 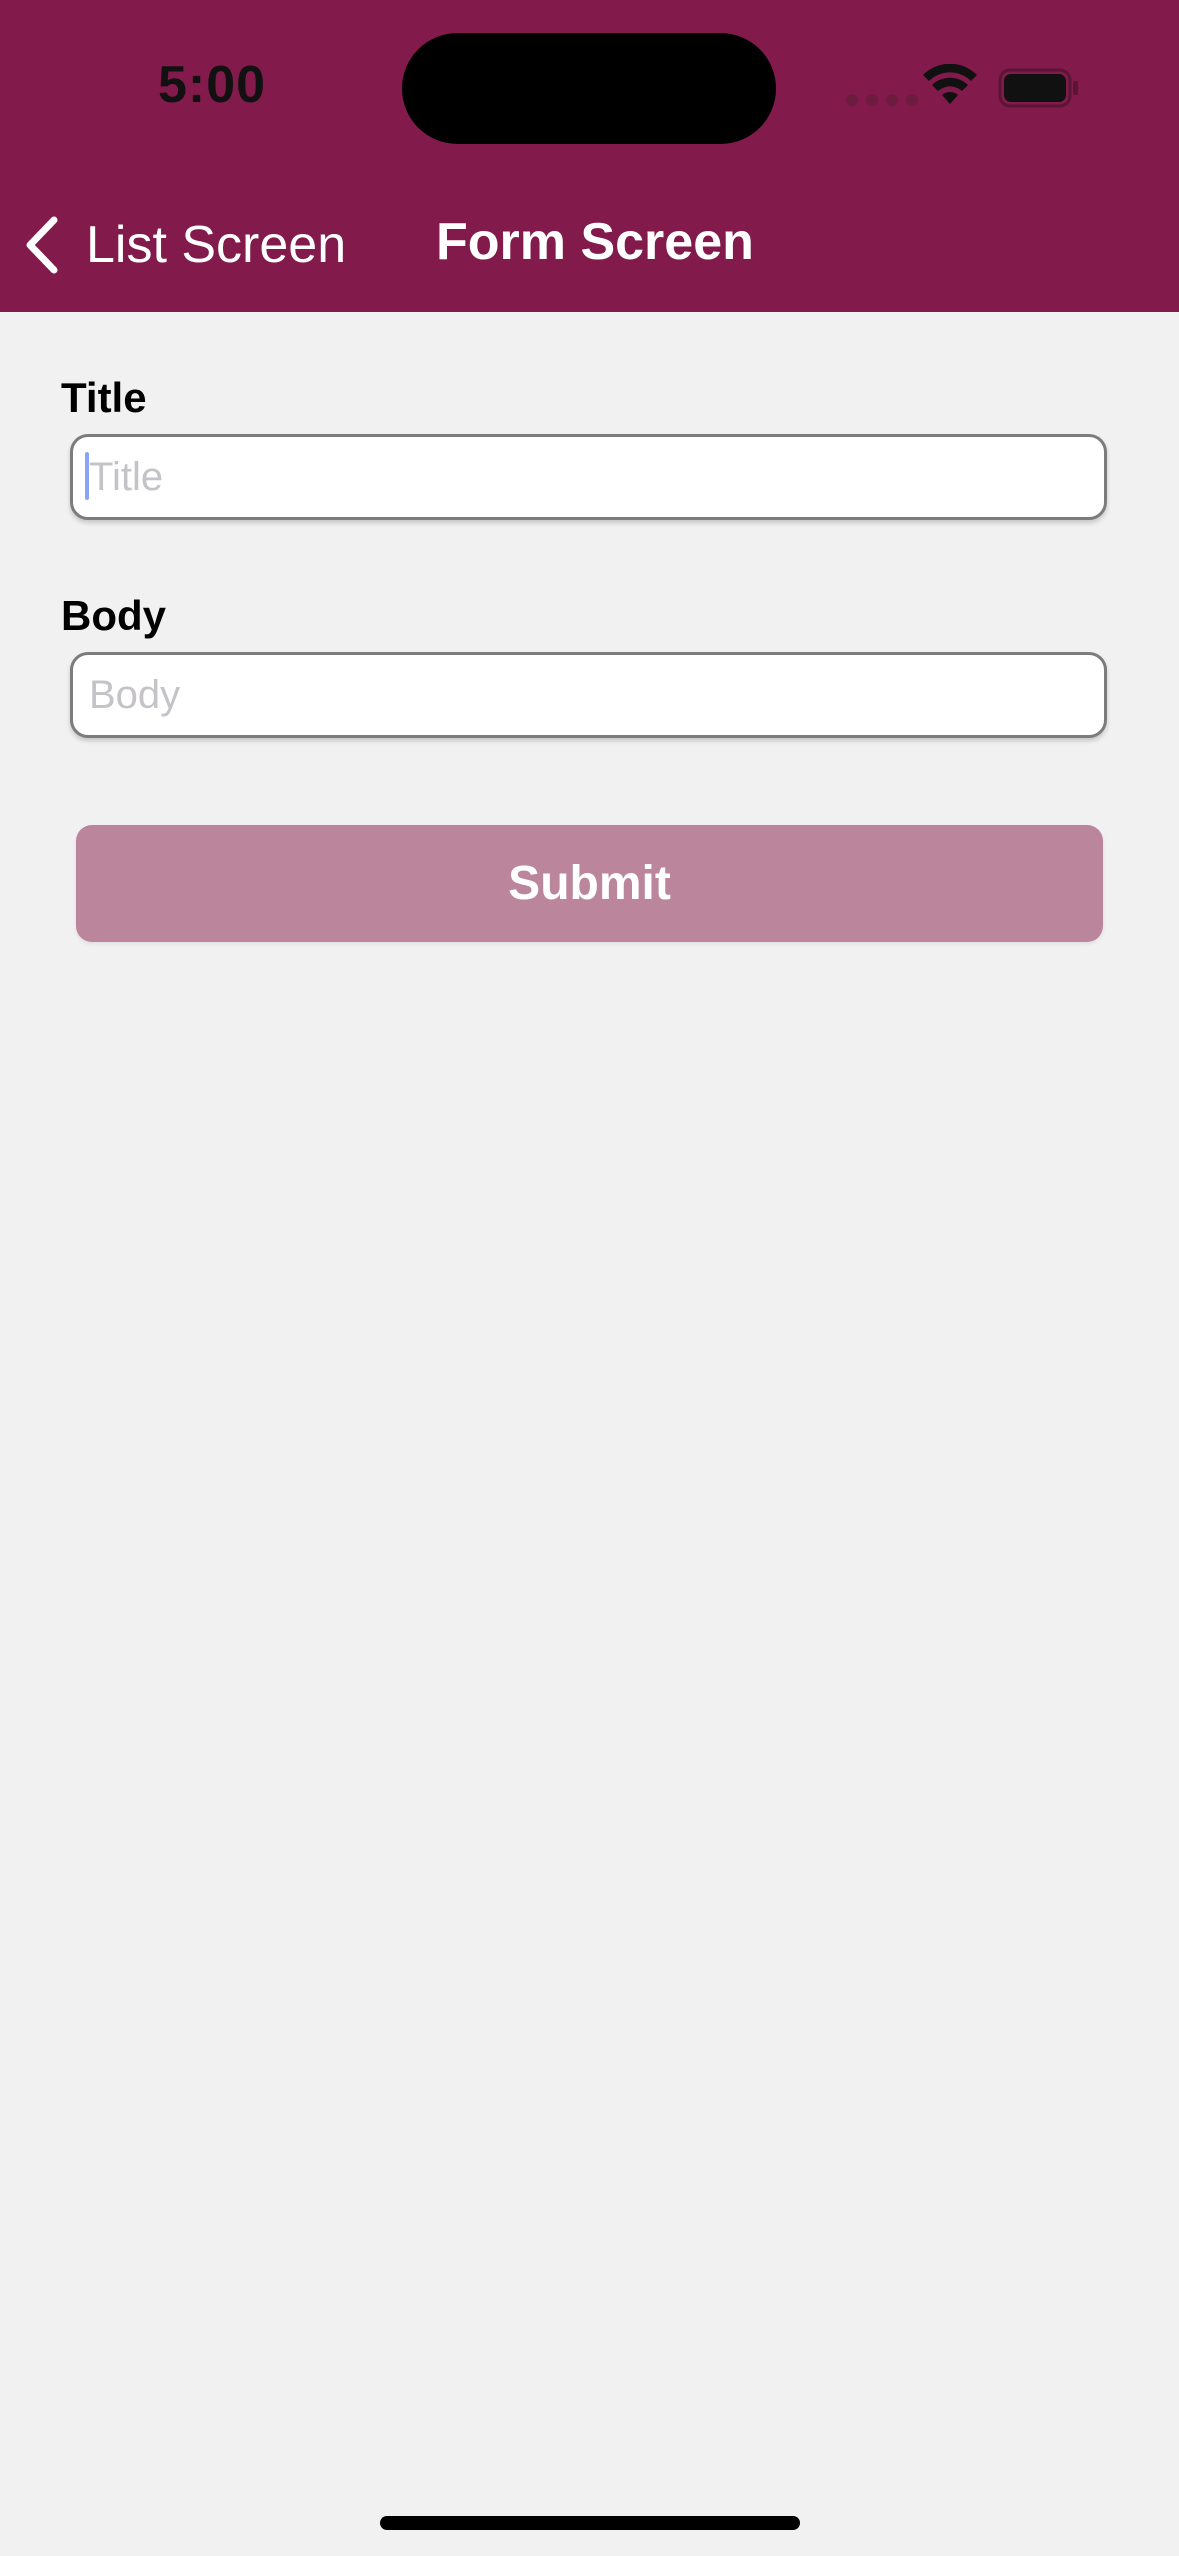 What do you see at coordinates (113, 615) in the screenshot?
I see `body-label: Body` at bounding box center [113, 615].